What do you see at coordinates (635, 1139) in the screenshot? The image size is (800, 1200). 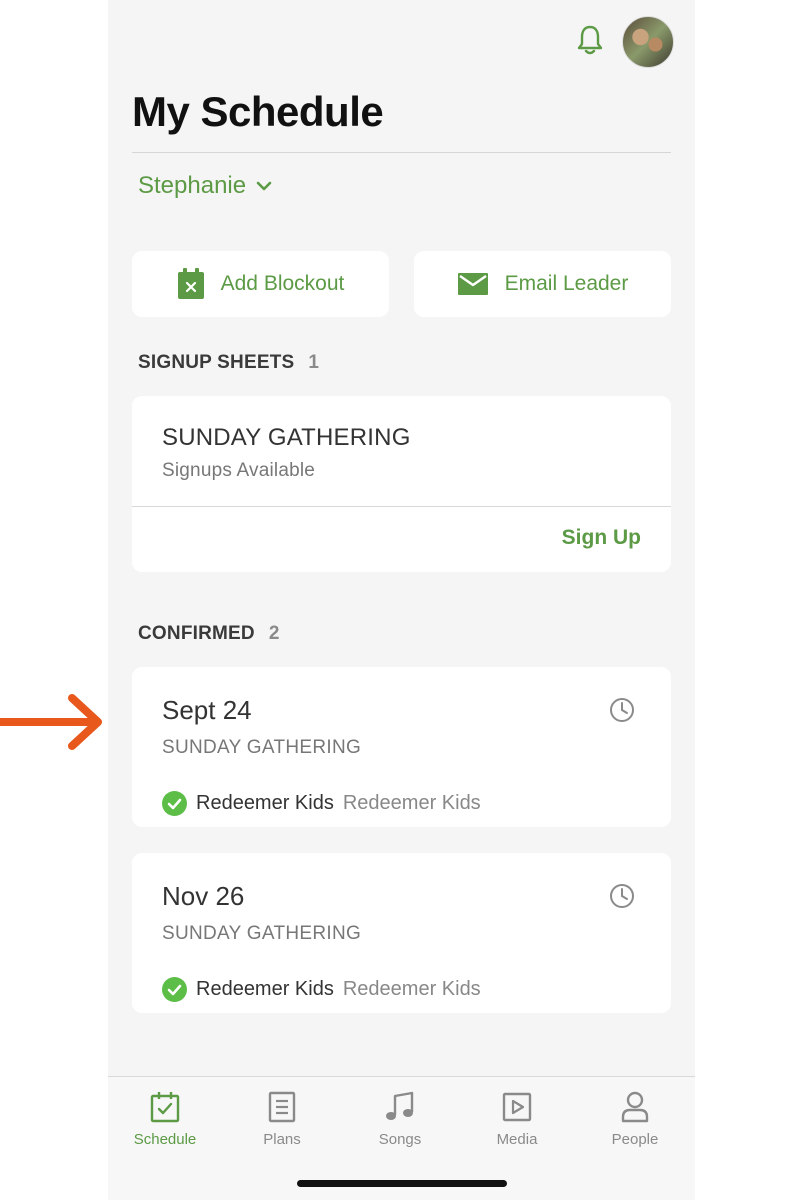 I see `tab-people-label: People` at bounding box center [635, 1139].